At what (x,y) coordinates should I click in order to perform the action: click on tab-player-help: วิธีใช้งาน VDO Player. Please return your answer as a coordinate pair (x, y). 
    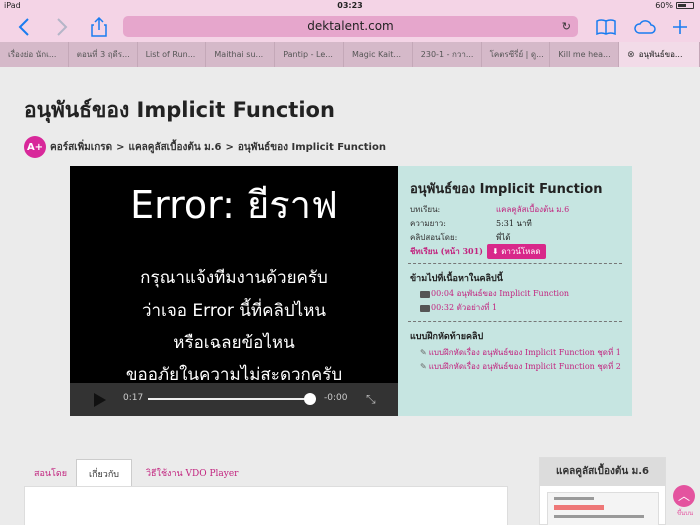
    Looking at the image, I should click on (192, 474).